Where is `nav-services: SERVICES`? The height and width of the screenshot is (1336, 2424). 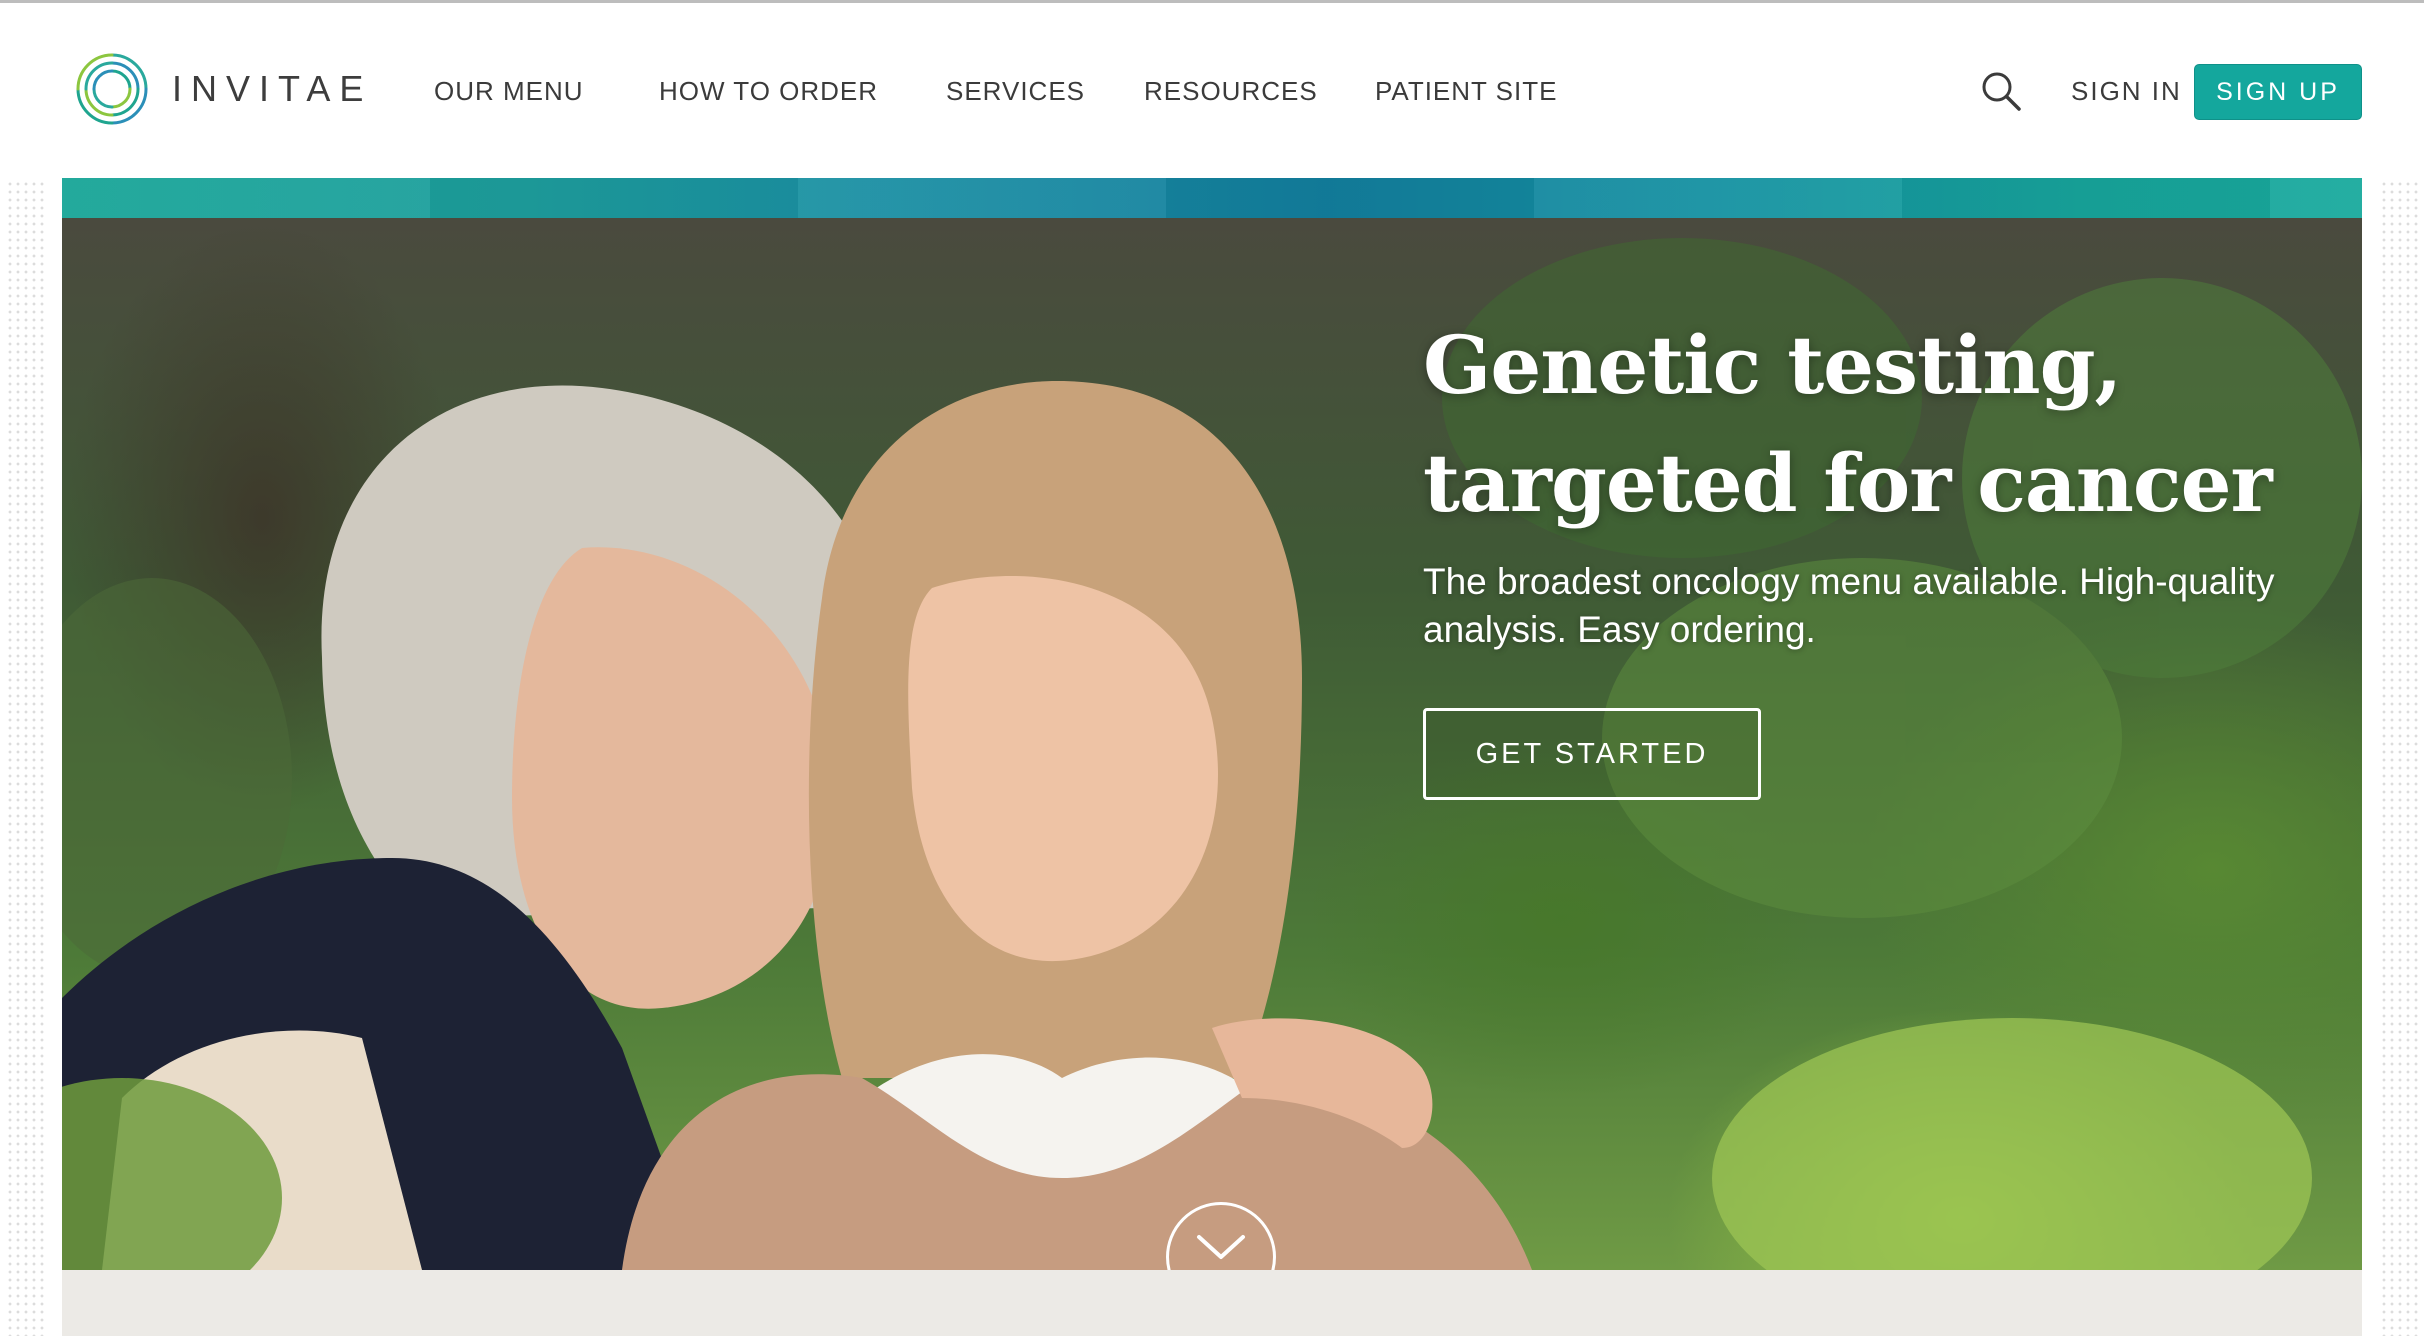 nav-services: SERVICES is located at coordinates (1015, 91).